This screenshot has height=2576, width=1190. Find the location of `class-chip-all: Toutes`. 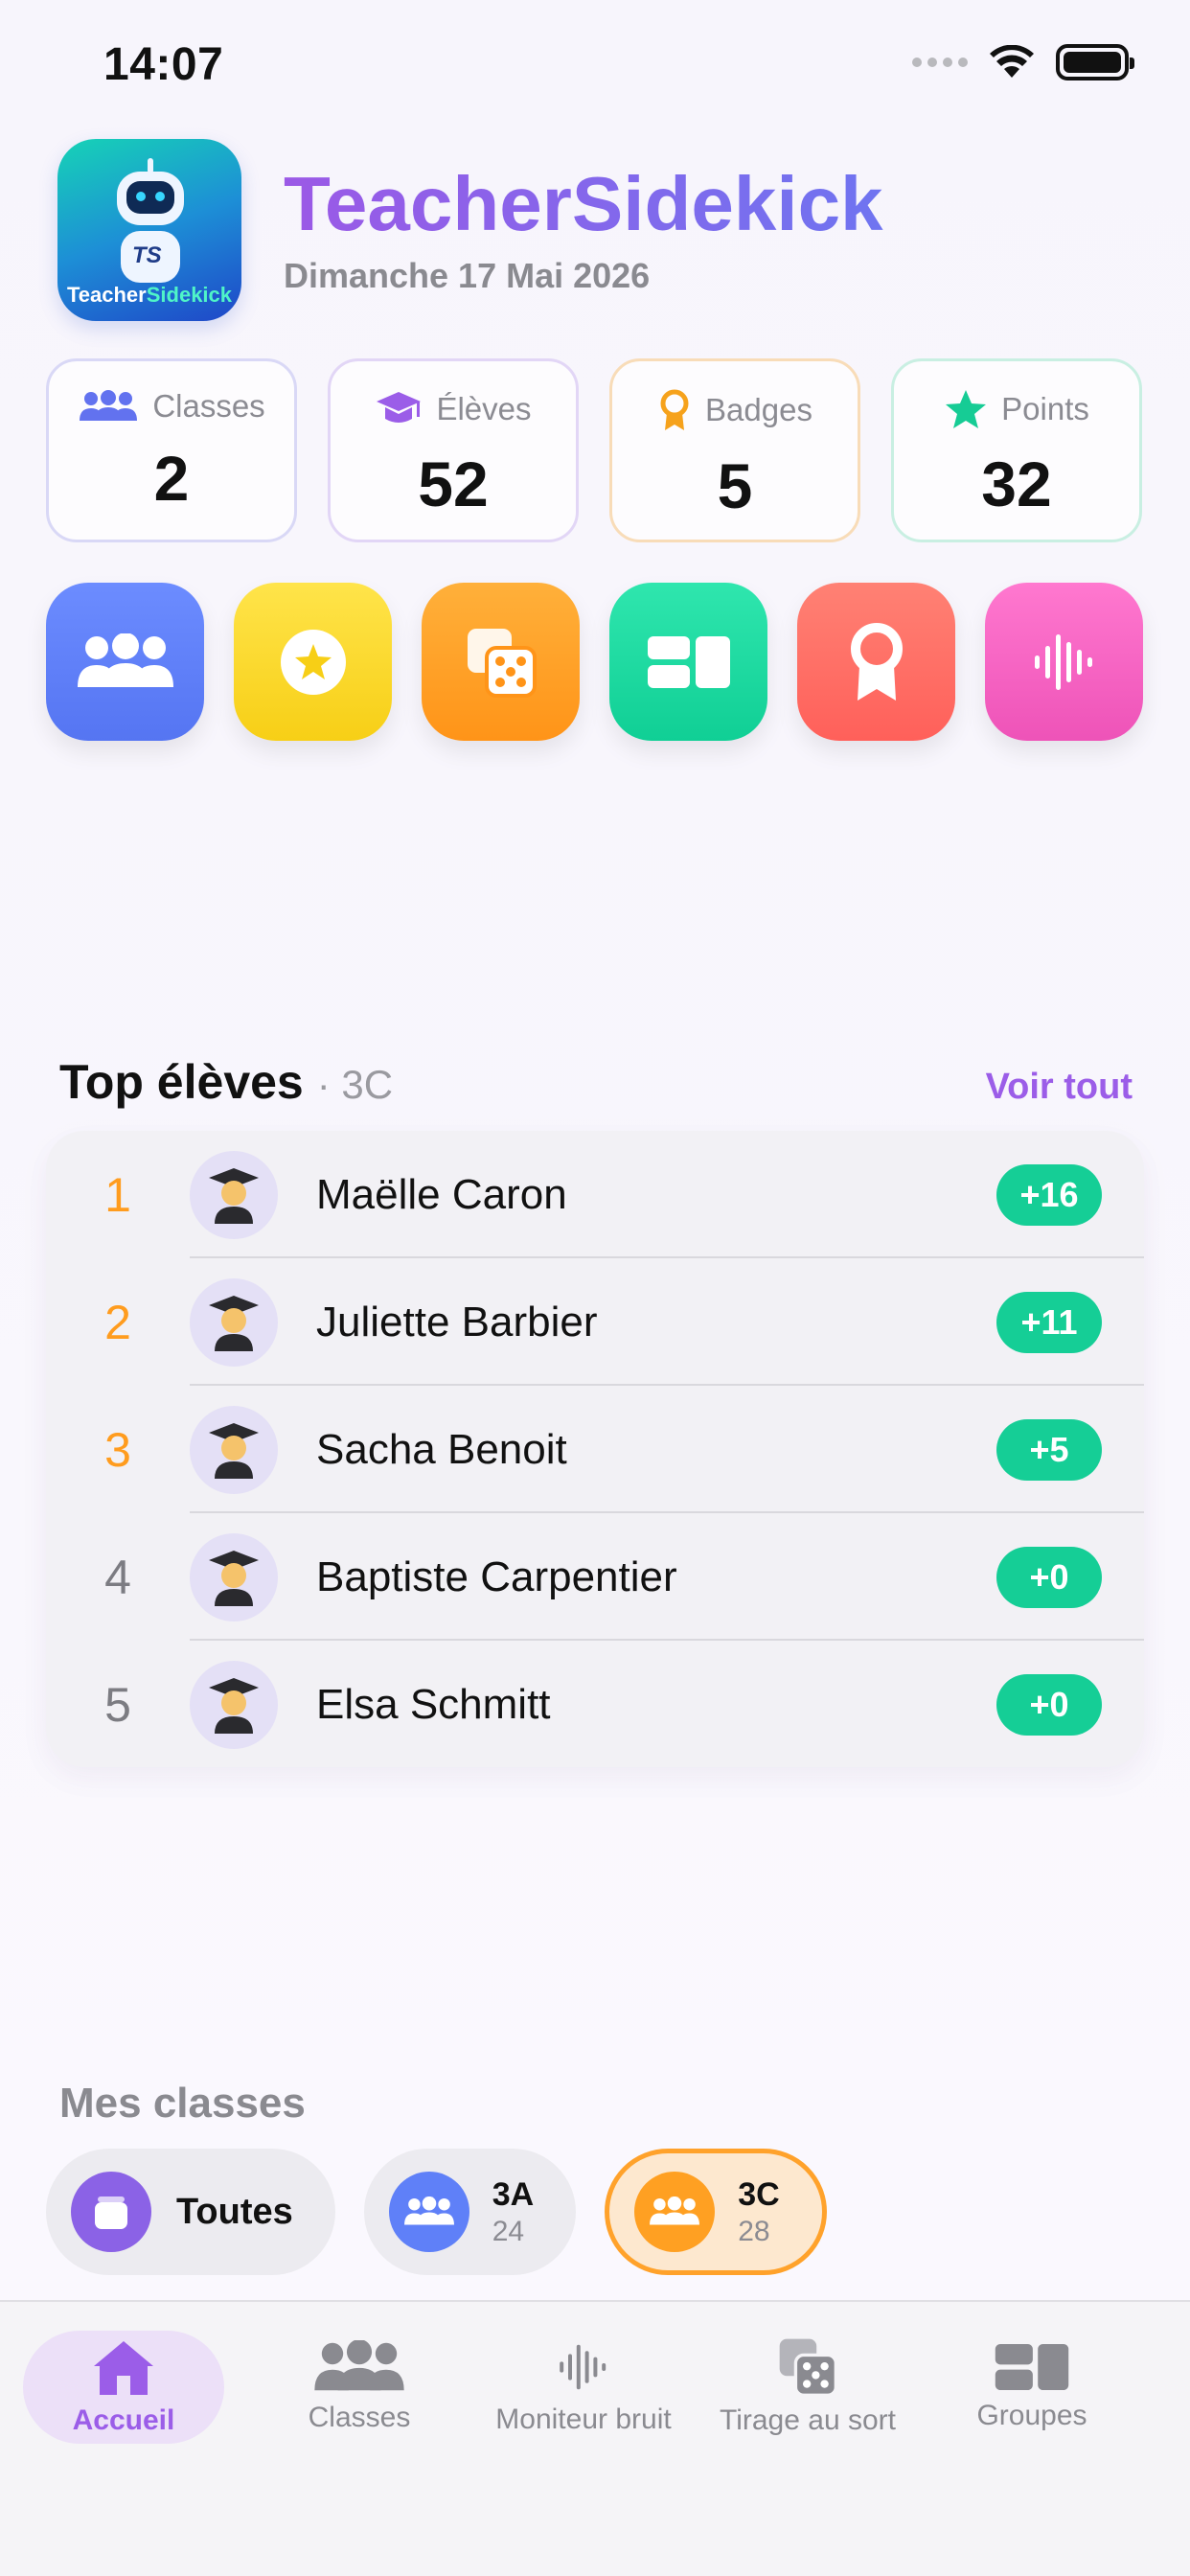

class-chip-all: Toutes is located at coordinates (191, 2212).